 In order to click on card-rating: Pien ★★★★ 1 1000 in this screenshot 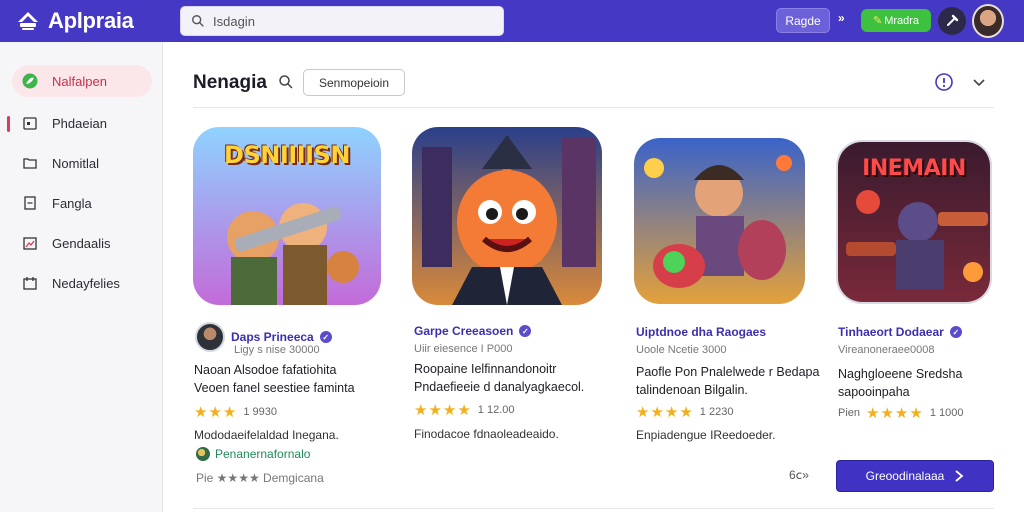, I will do `click(900, 413)`.